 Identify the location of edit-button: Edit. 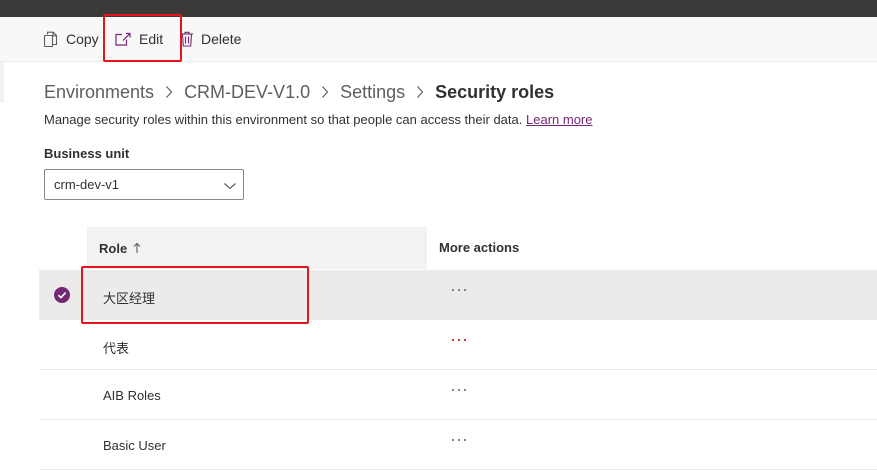
(138, 39).